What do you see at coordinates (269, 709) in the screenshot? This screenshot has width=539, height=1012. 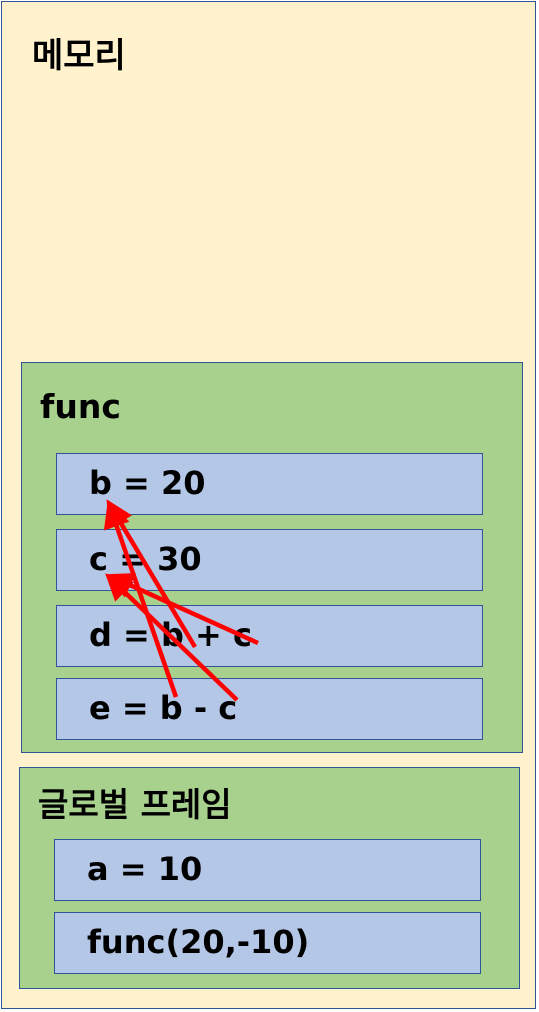 I see `var-e: e = b - c` at bounding box center [269, 709].